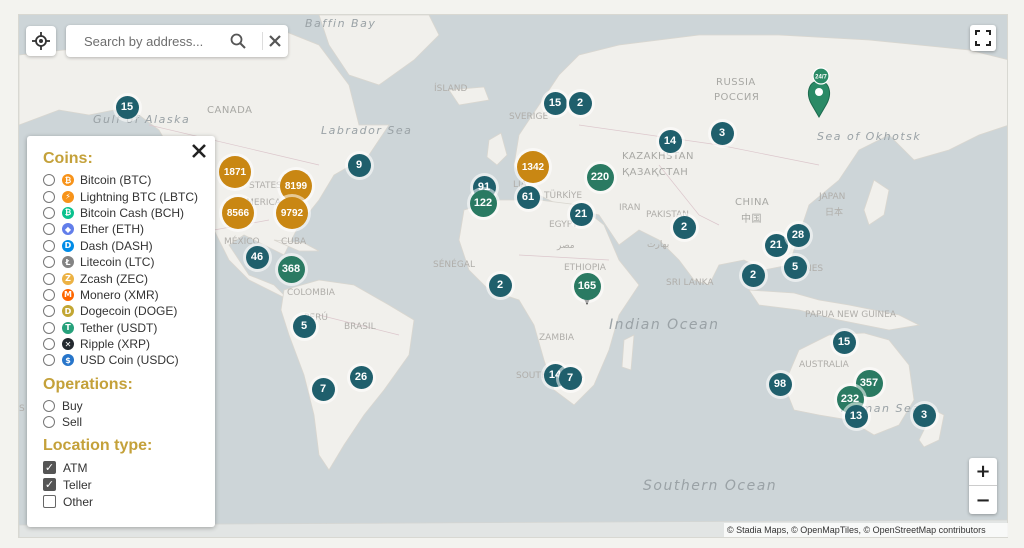 The width and height of the screenshot is (1024, 548). Describe the element at coordinates (983, 472) in the screenshot. I see `zoom-in-button: +` at that location.